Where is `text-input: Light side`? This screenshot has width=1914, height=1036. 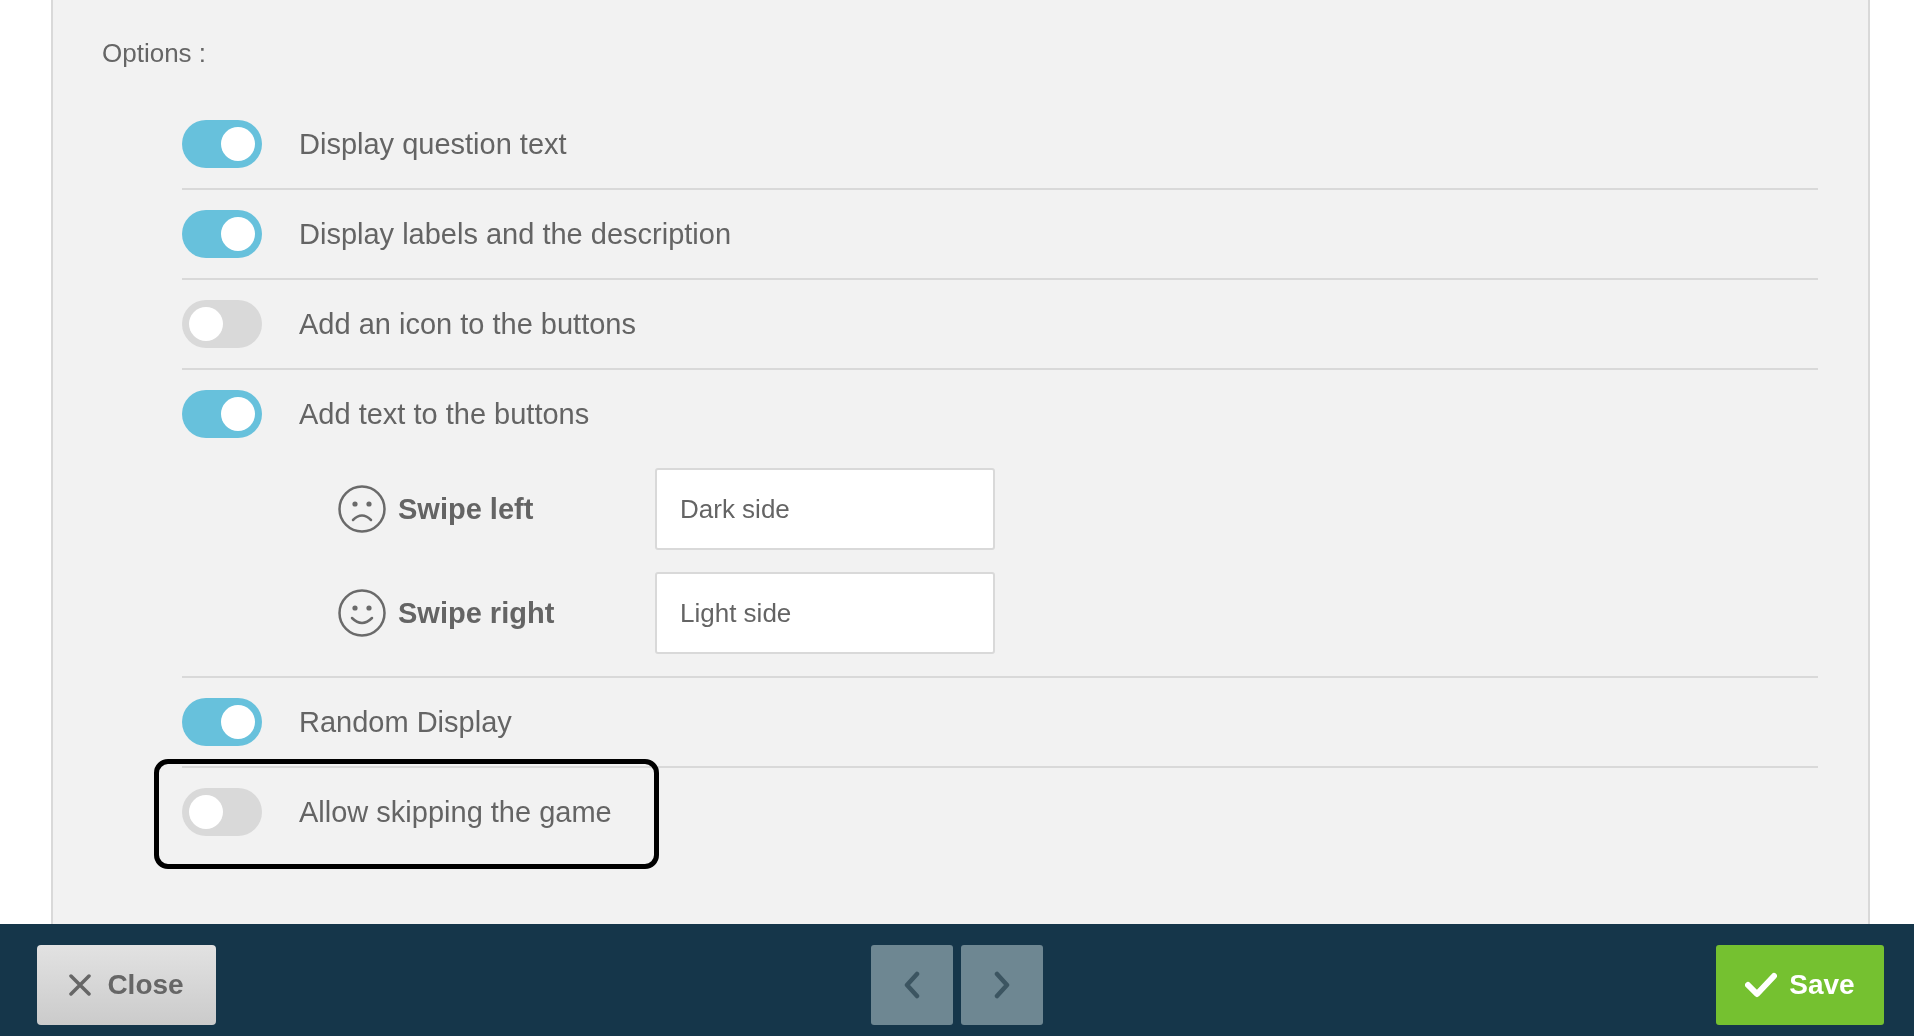 text-input: Light side is located at coordinates (825, 613).